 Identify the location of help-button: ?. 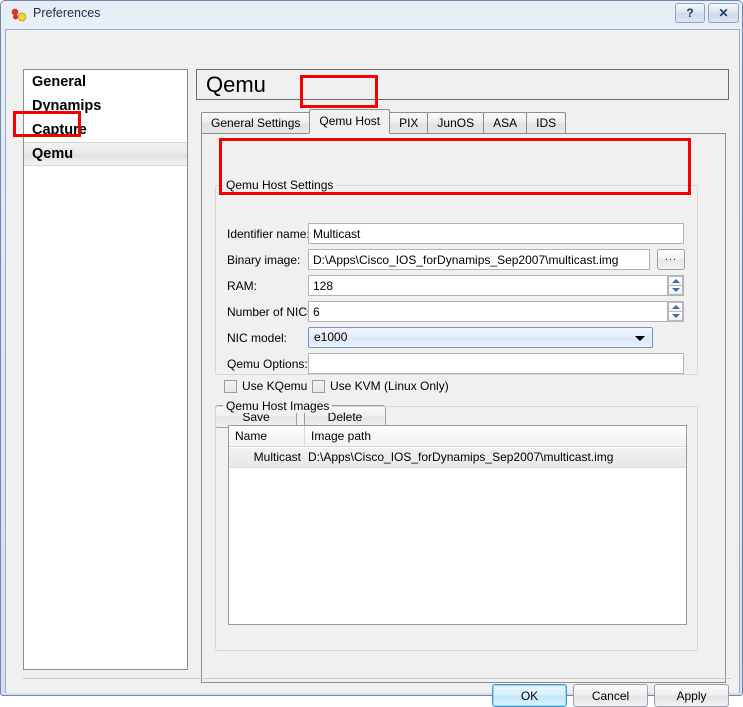
(690, 13).